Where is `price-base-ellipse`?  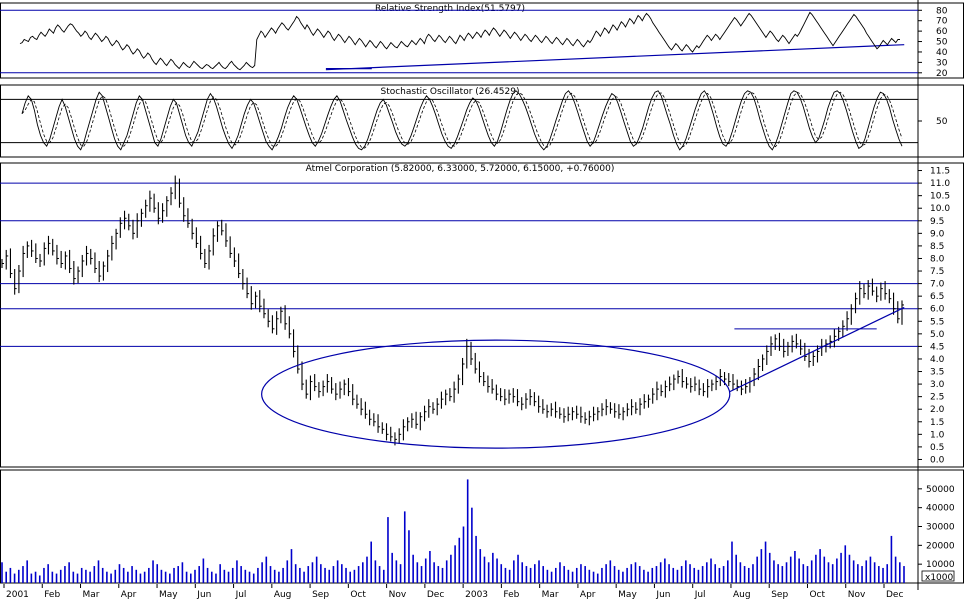 price-base-ellipse is located at coordinates (496, 394).